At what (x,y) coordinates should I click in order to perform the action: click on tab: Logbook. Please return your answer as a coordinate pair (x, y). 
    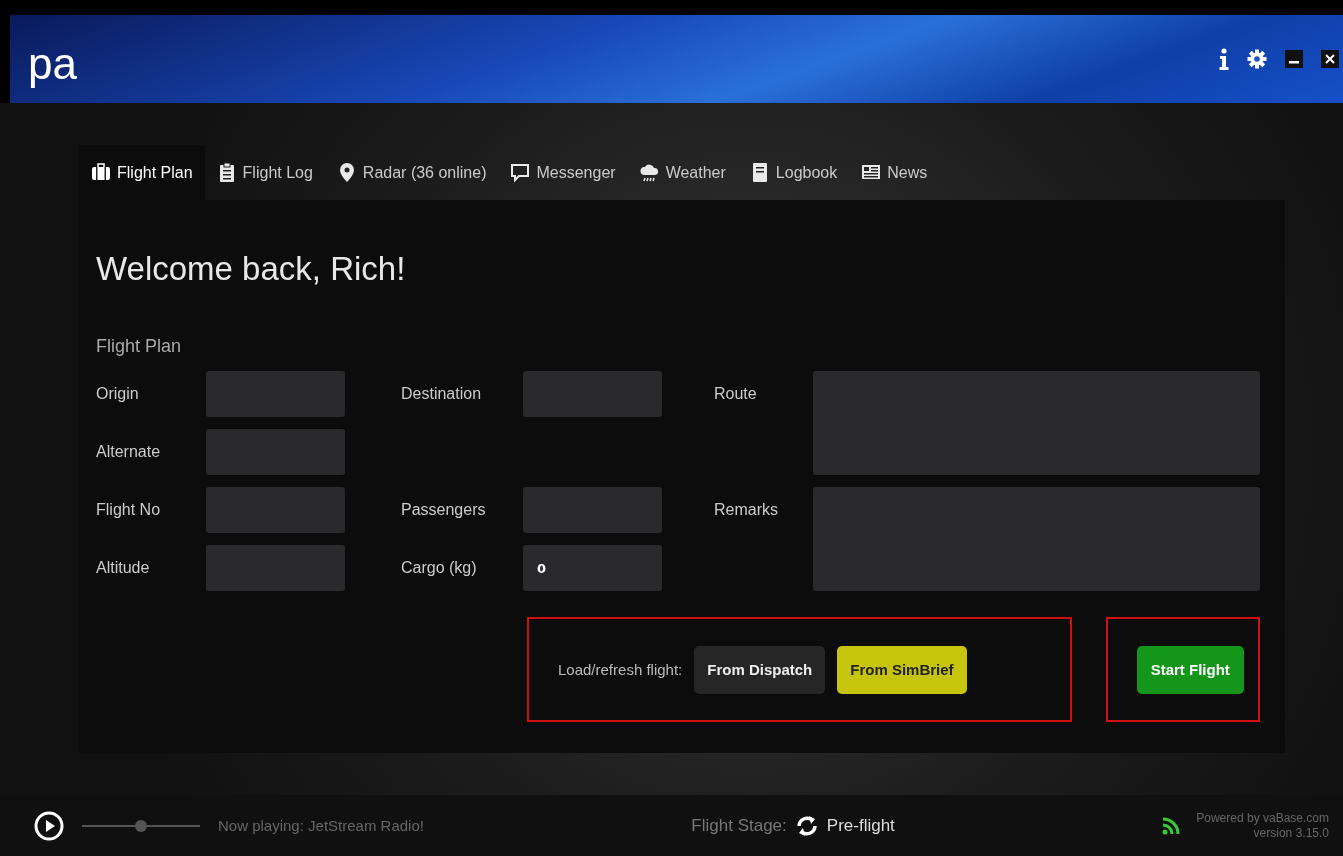
    Looking at the image, I should click on (793, 172).